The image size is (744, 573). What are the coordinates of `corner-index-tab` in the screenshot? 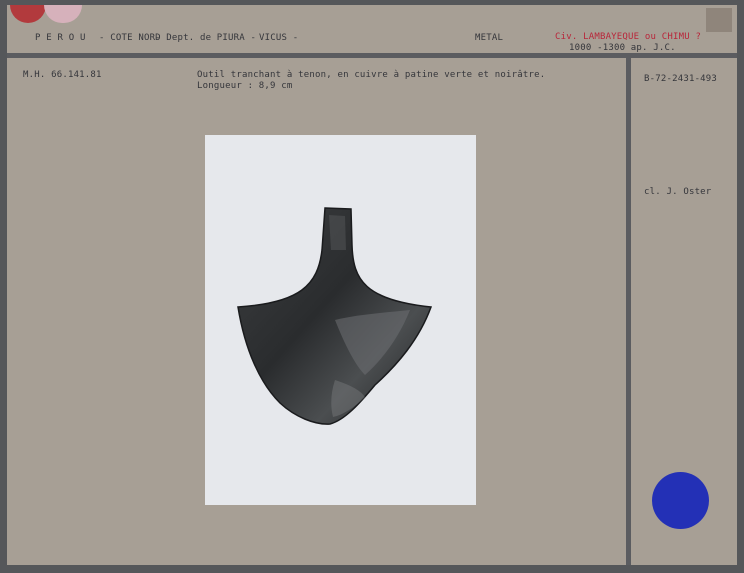 It's located at (719, 20).